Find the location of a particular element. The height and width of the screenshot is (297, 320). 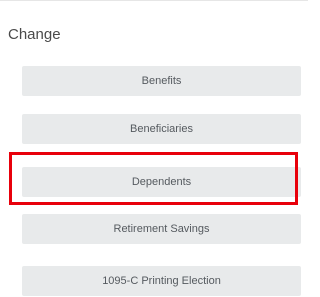

1095c-printing-election-button: 1095-C Printing Election is located at coordinates (161, 281).